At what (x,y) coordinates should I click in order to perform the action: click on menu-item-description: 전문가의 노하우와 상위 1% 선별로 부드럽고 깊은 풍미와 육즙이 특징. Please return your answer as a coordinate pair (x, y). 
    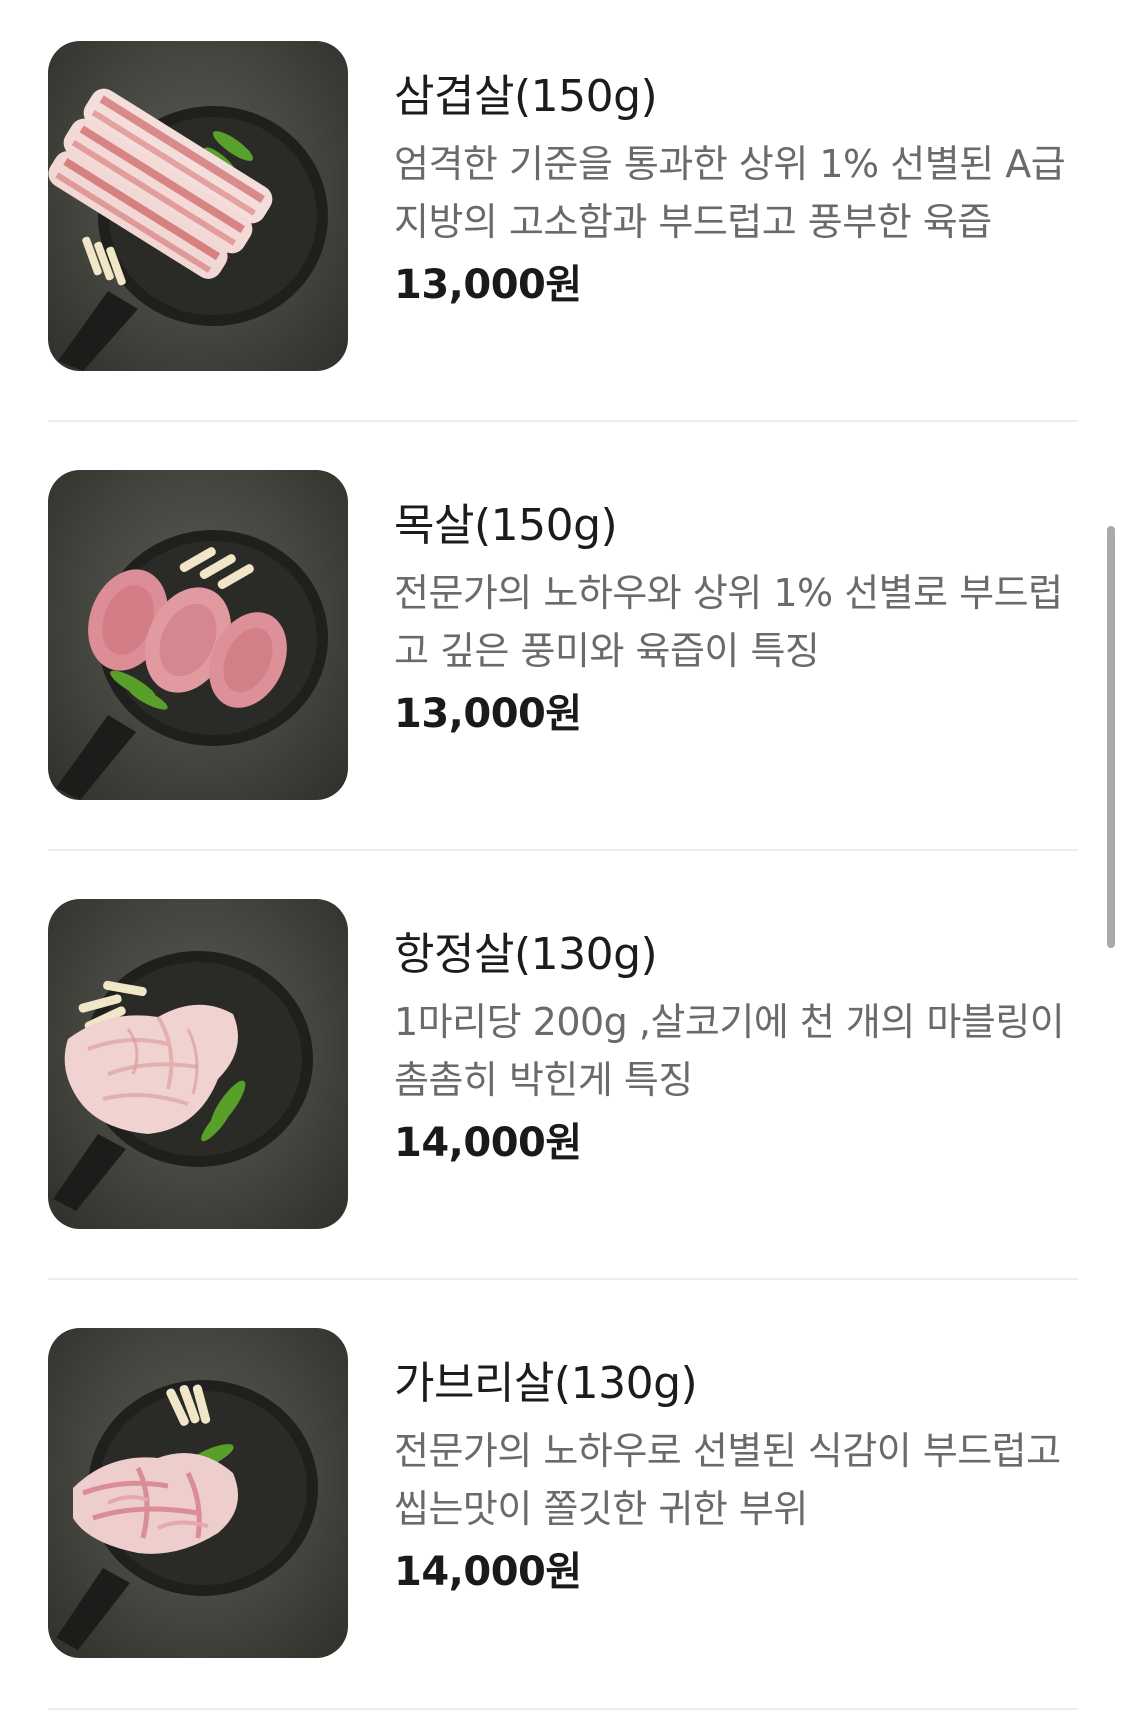
    Looking at the image, I should click on (728, 622).